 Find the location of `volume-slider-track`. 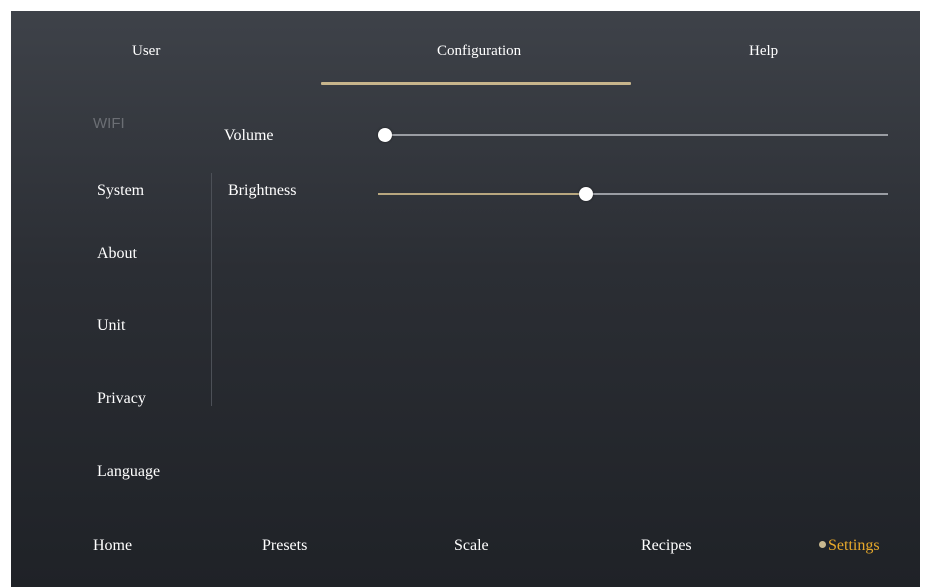

volume-slider-track is located at coordinates (633, 135).